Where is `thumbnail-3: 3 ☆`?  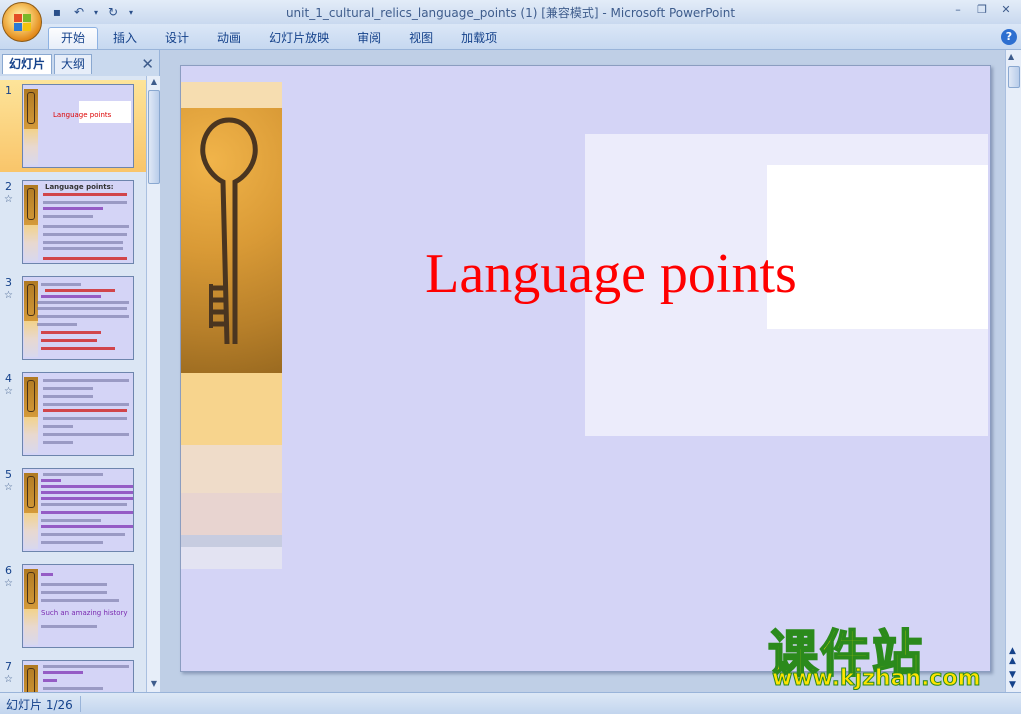
thumbnail-3: 3 ☆ is located at coordinates (73, 318).